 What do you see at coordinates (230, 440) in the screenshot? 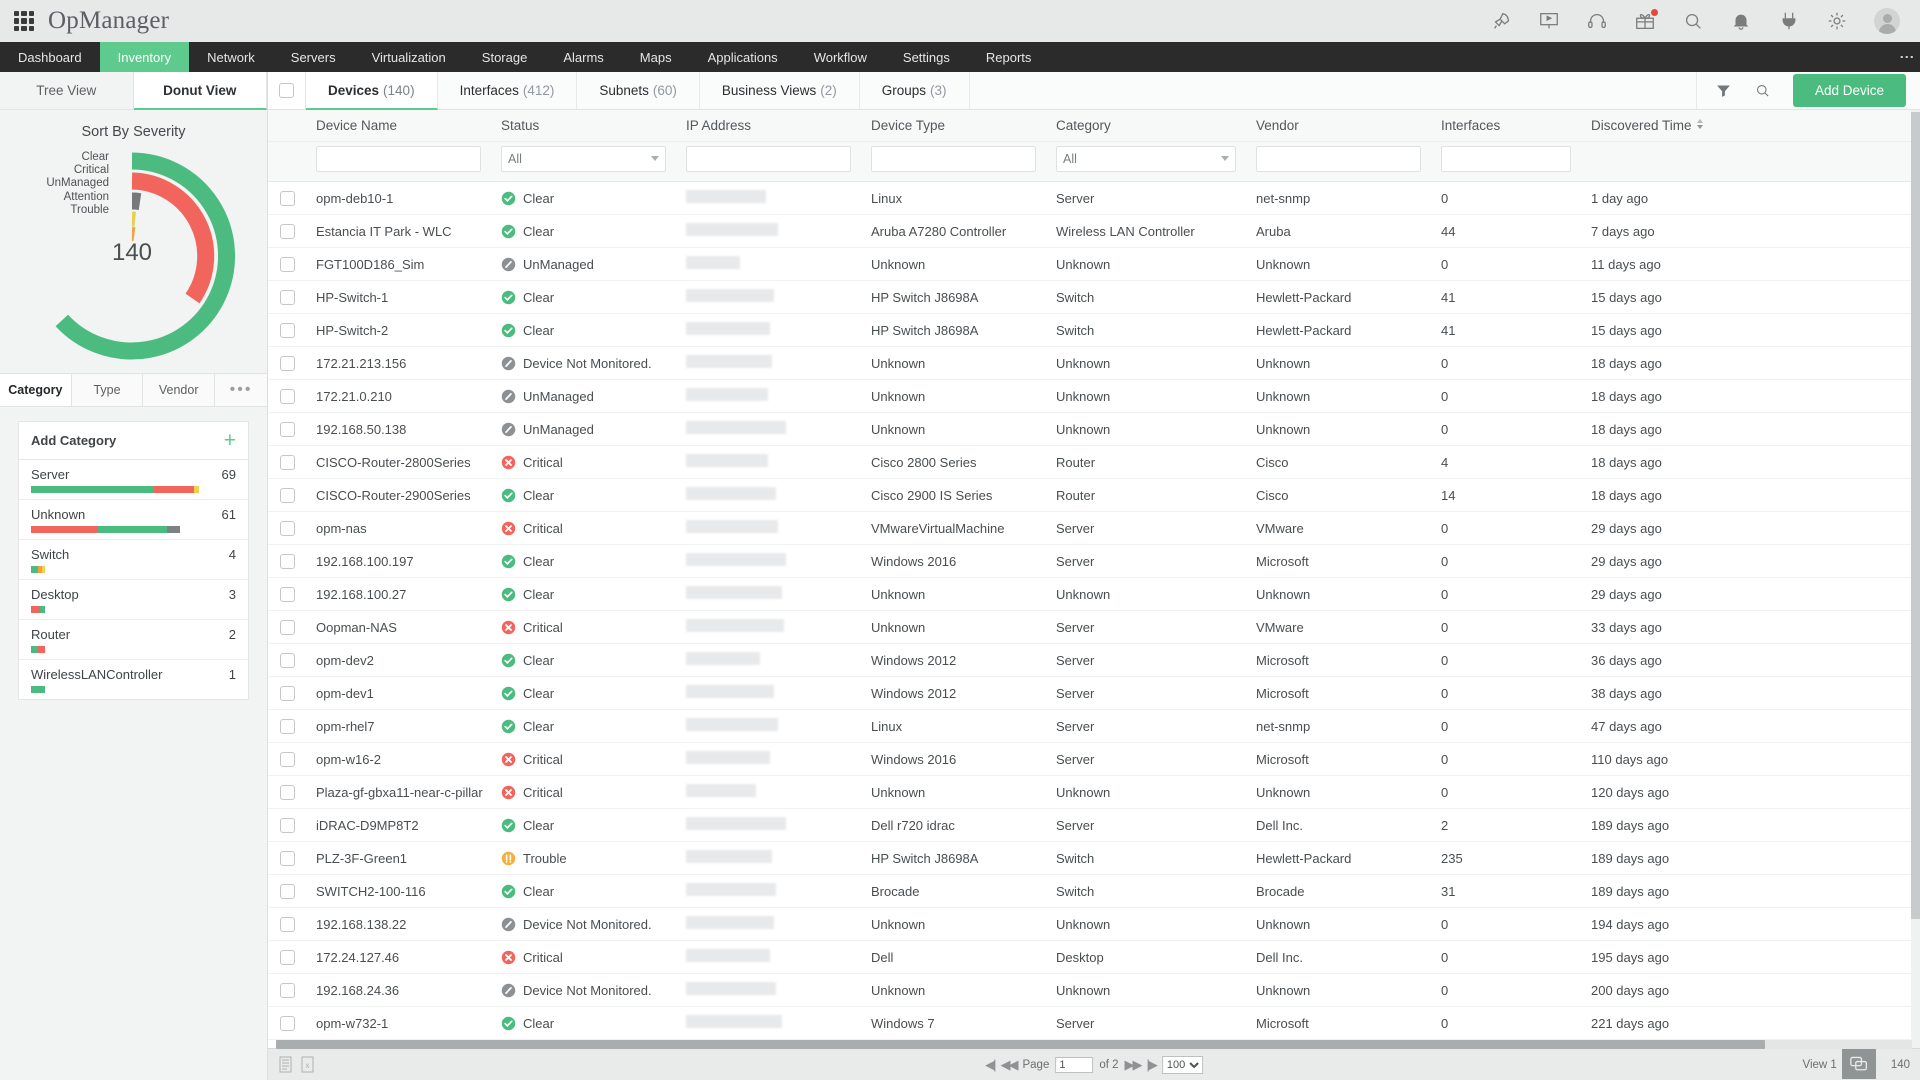
I see `plus-icon: +` at bounding box center [230, 440].